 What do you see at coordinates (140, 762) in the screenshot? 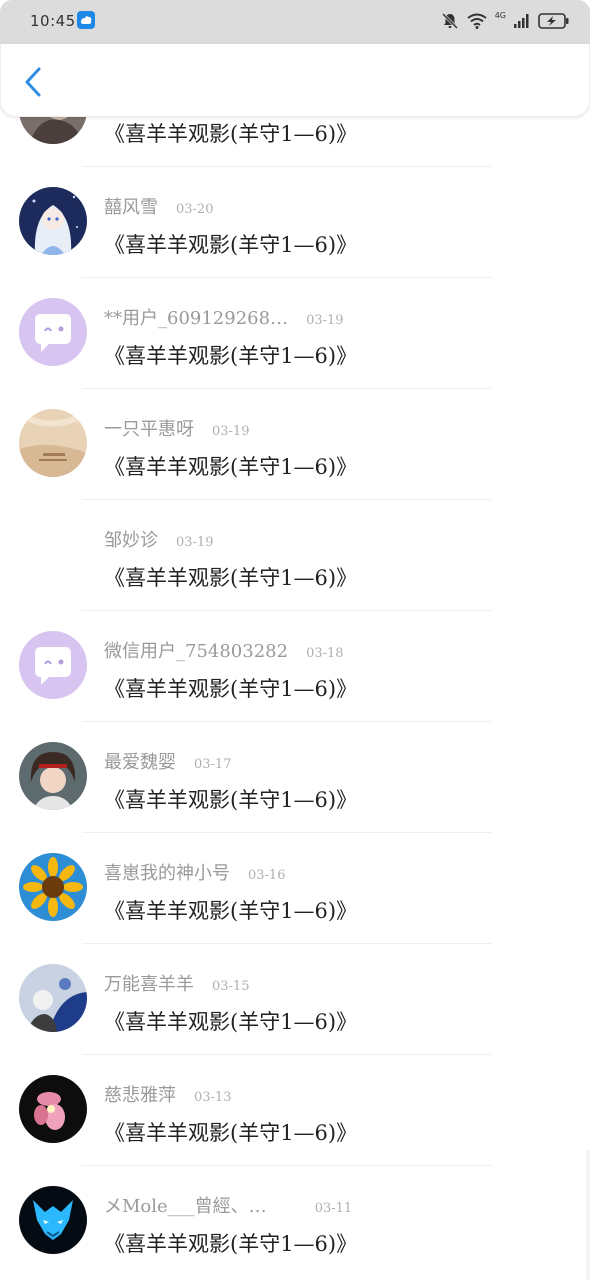
I see `username: 最爱魏婴` at bounding box center [140, 762].